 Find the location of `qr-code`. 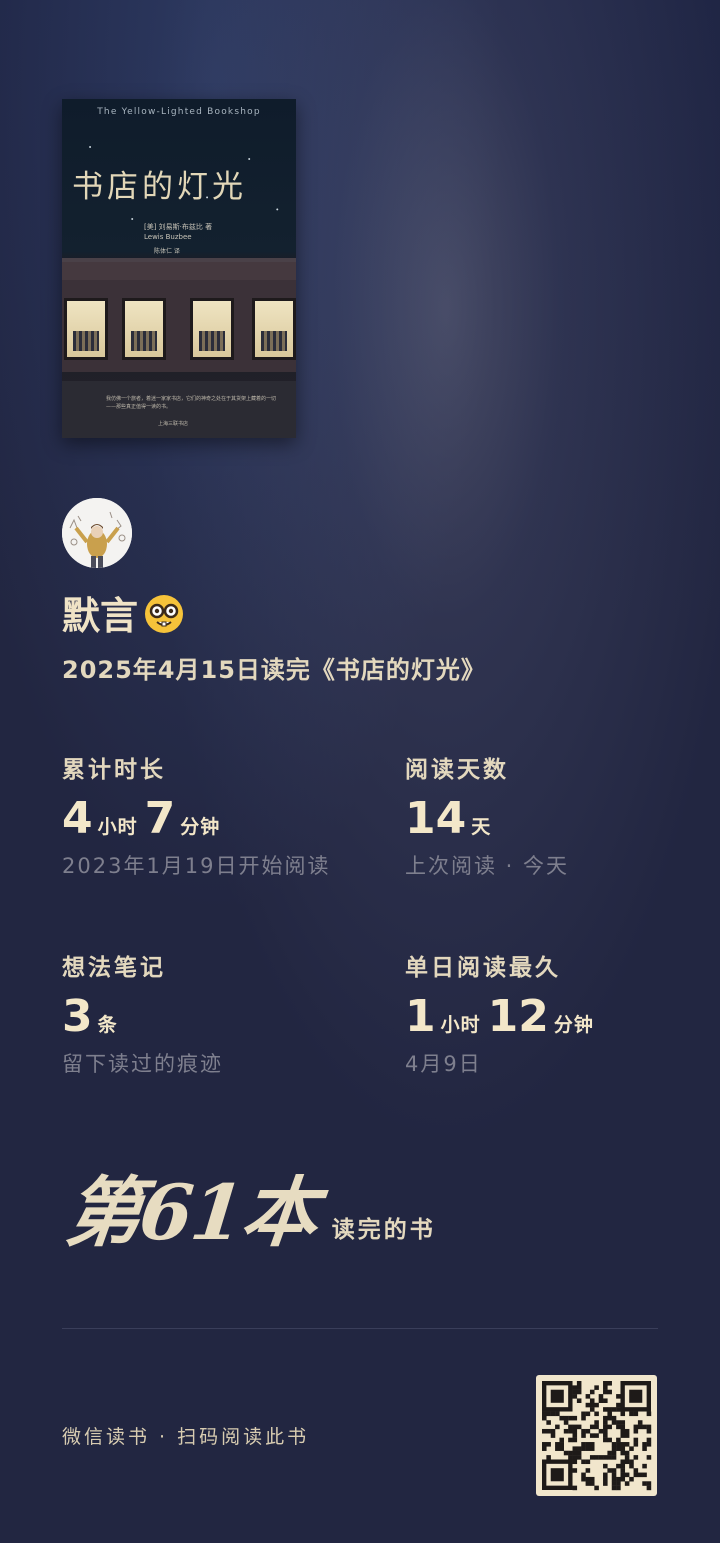

qr-code is located at coordinates (596, 1435).